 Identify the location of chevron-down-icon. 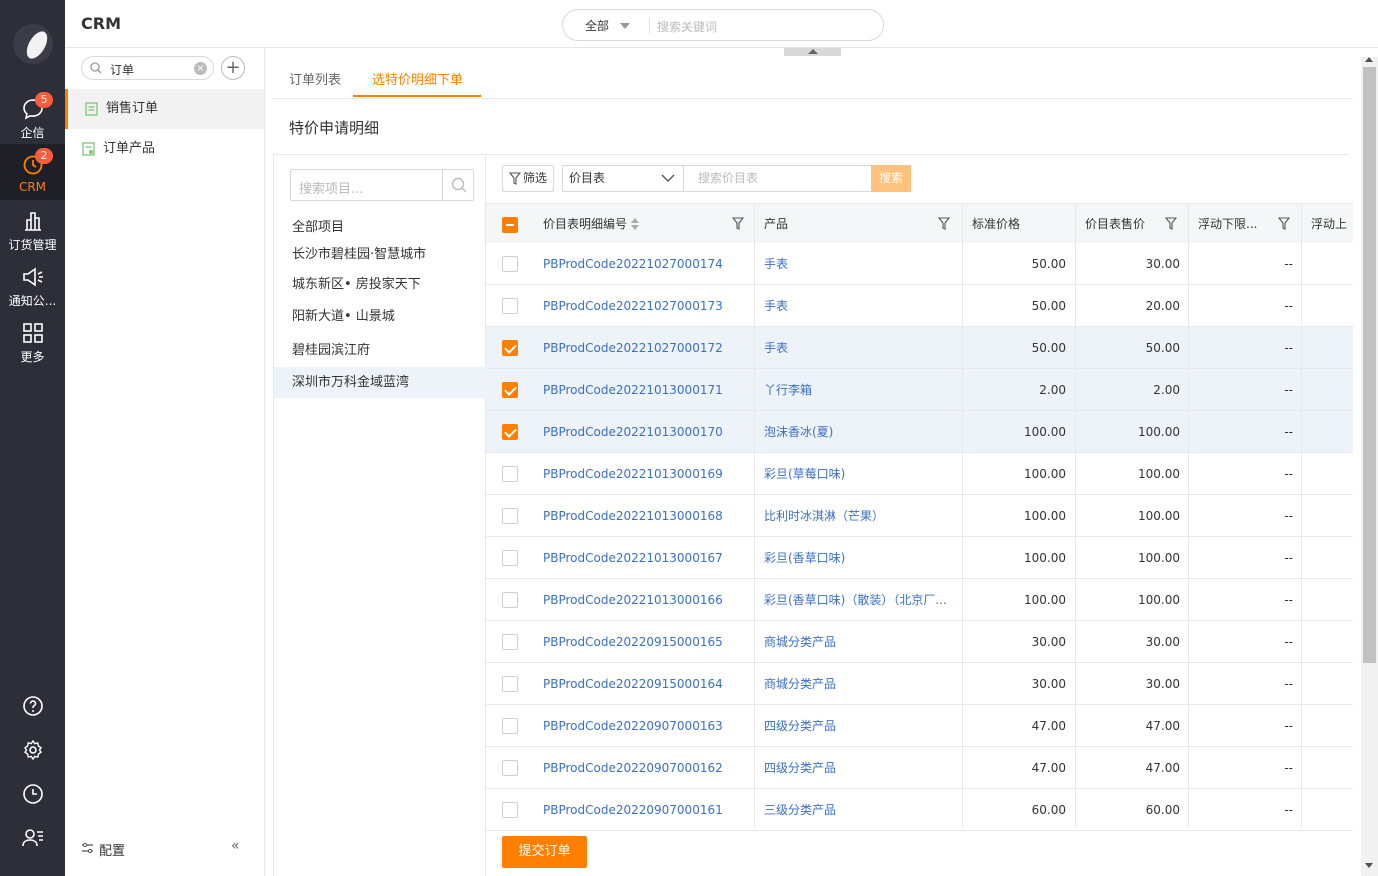
(625, 26).